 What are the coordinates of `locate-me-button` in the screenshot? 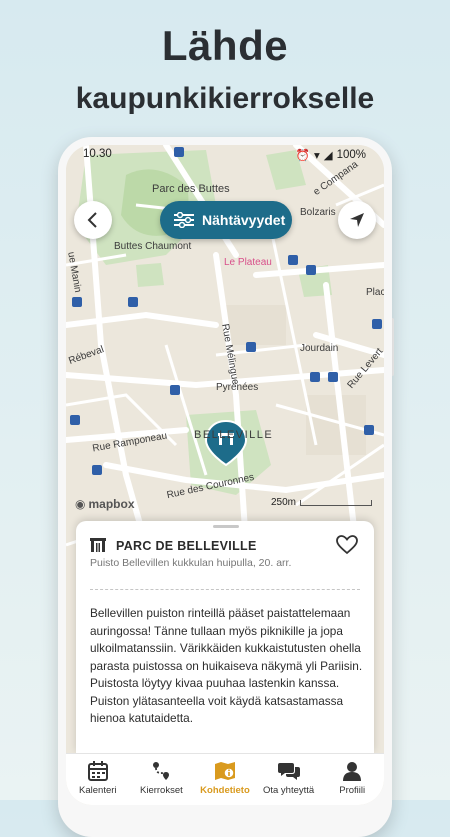 It's located at (357, 220).